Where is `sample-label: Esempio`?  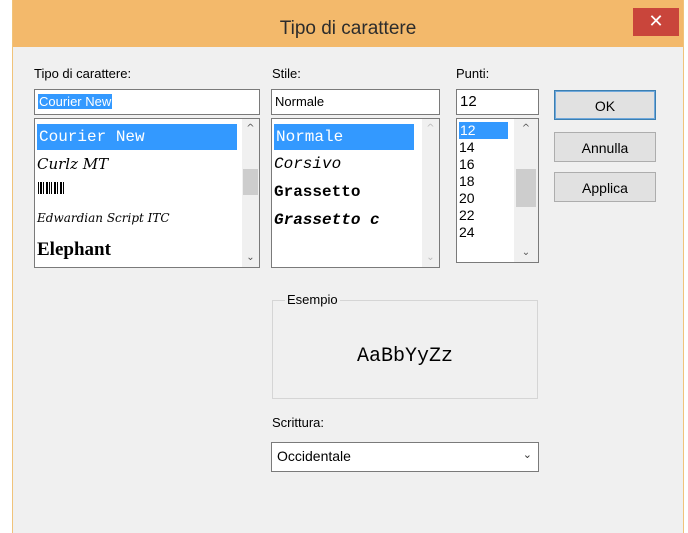
sample-label: Esempio is located at coordinates (312, 299).